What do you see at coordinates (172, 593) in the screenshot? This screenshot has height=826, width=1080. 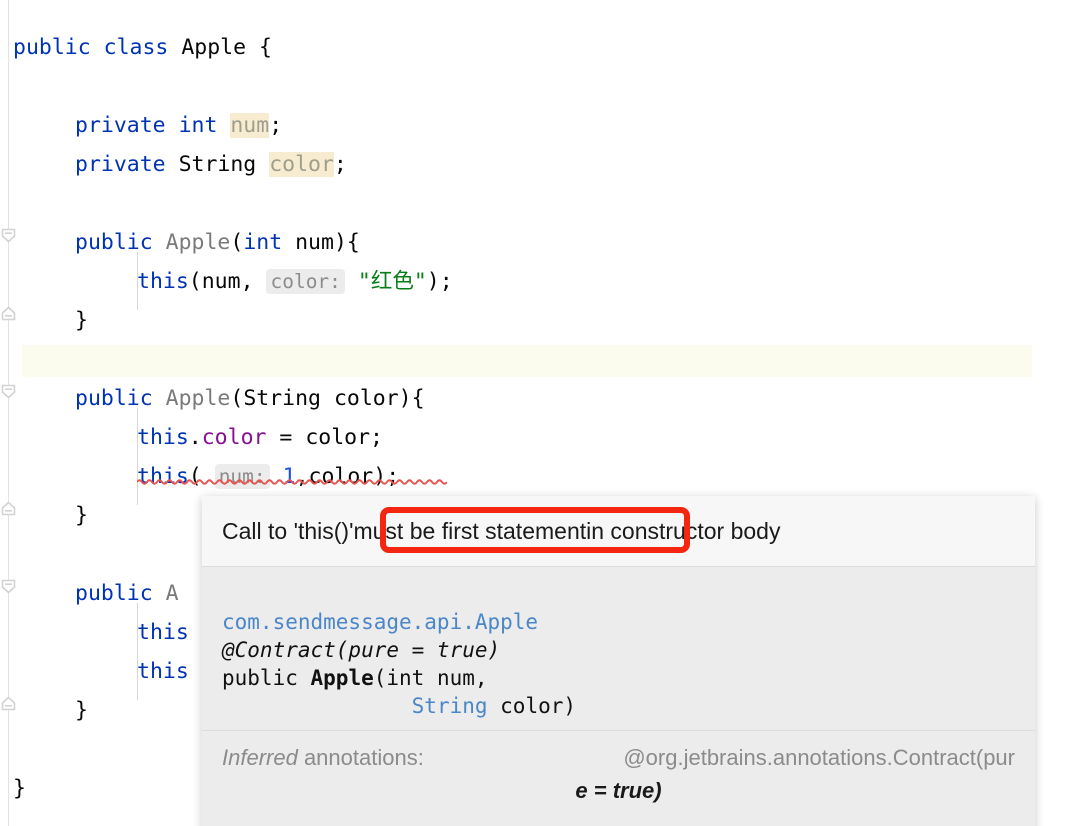 I see `constructor-name-partial: A` at bounding box center [172, 593].